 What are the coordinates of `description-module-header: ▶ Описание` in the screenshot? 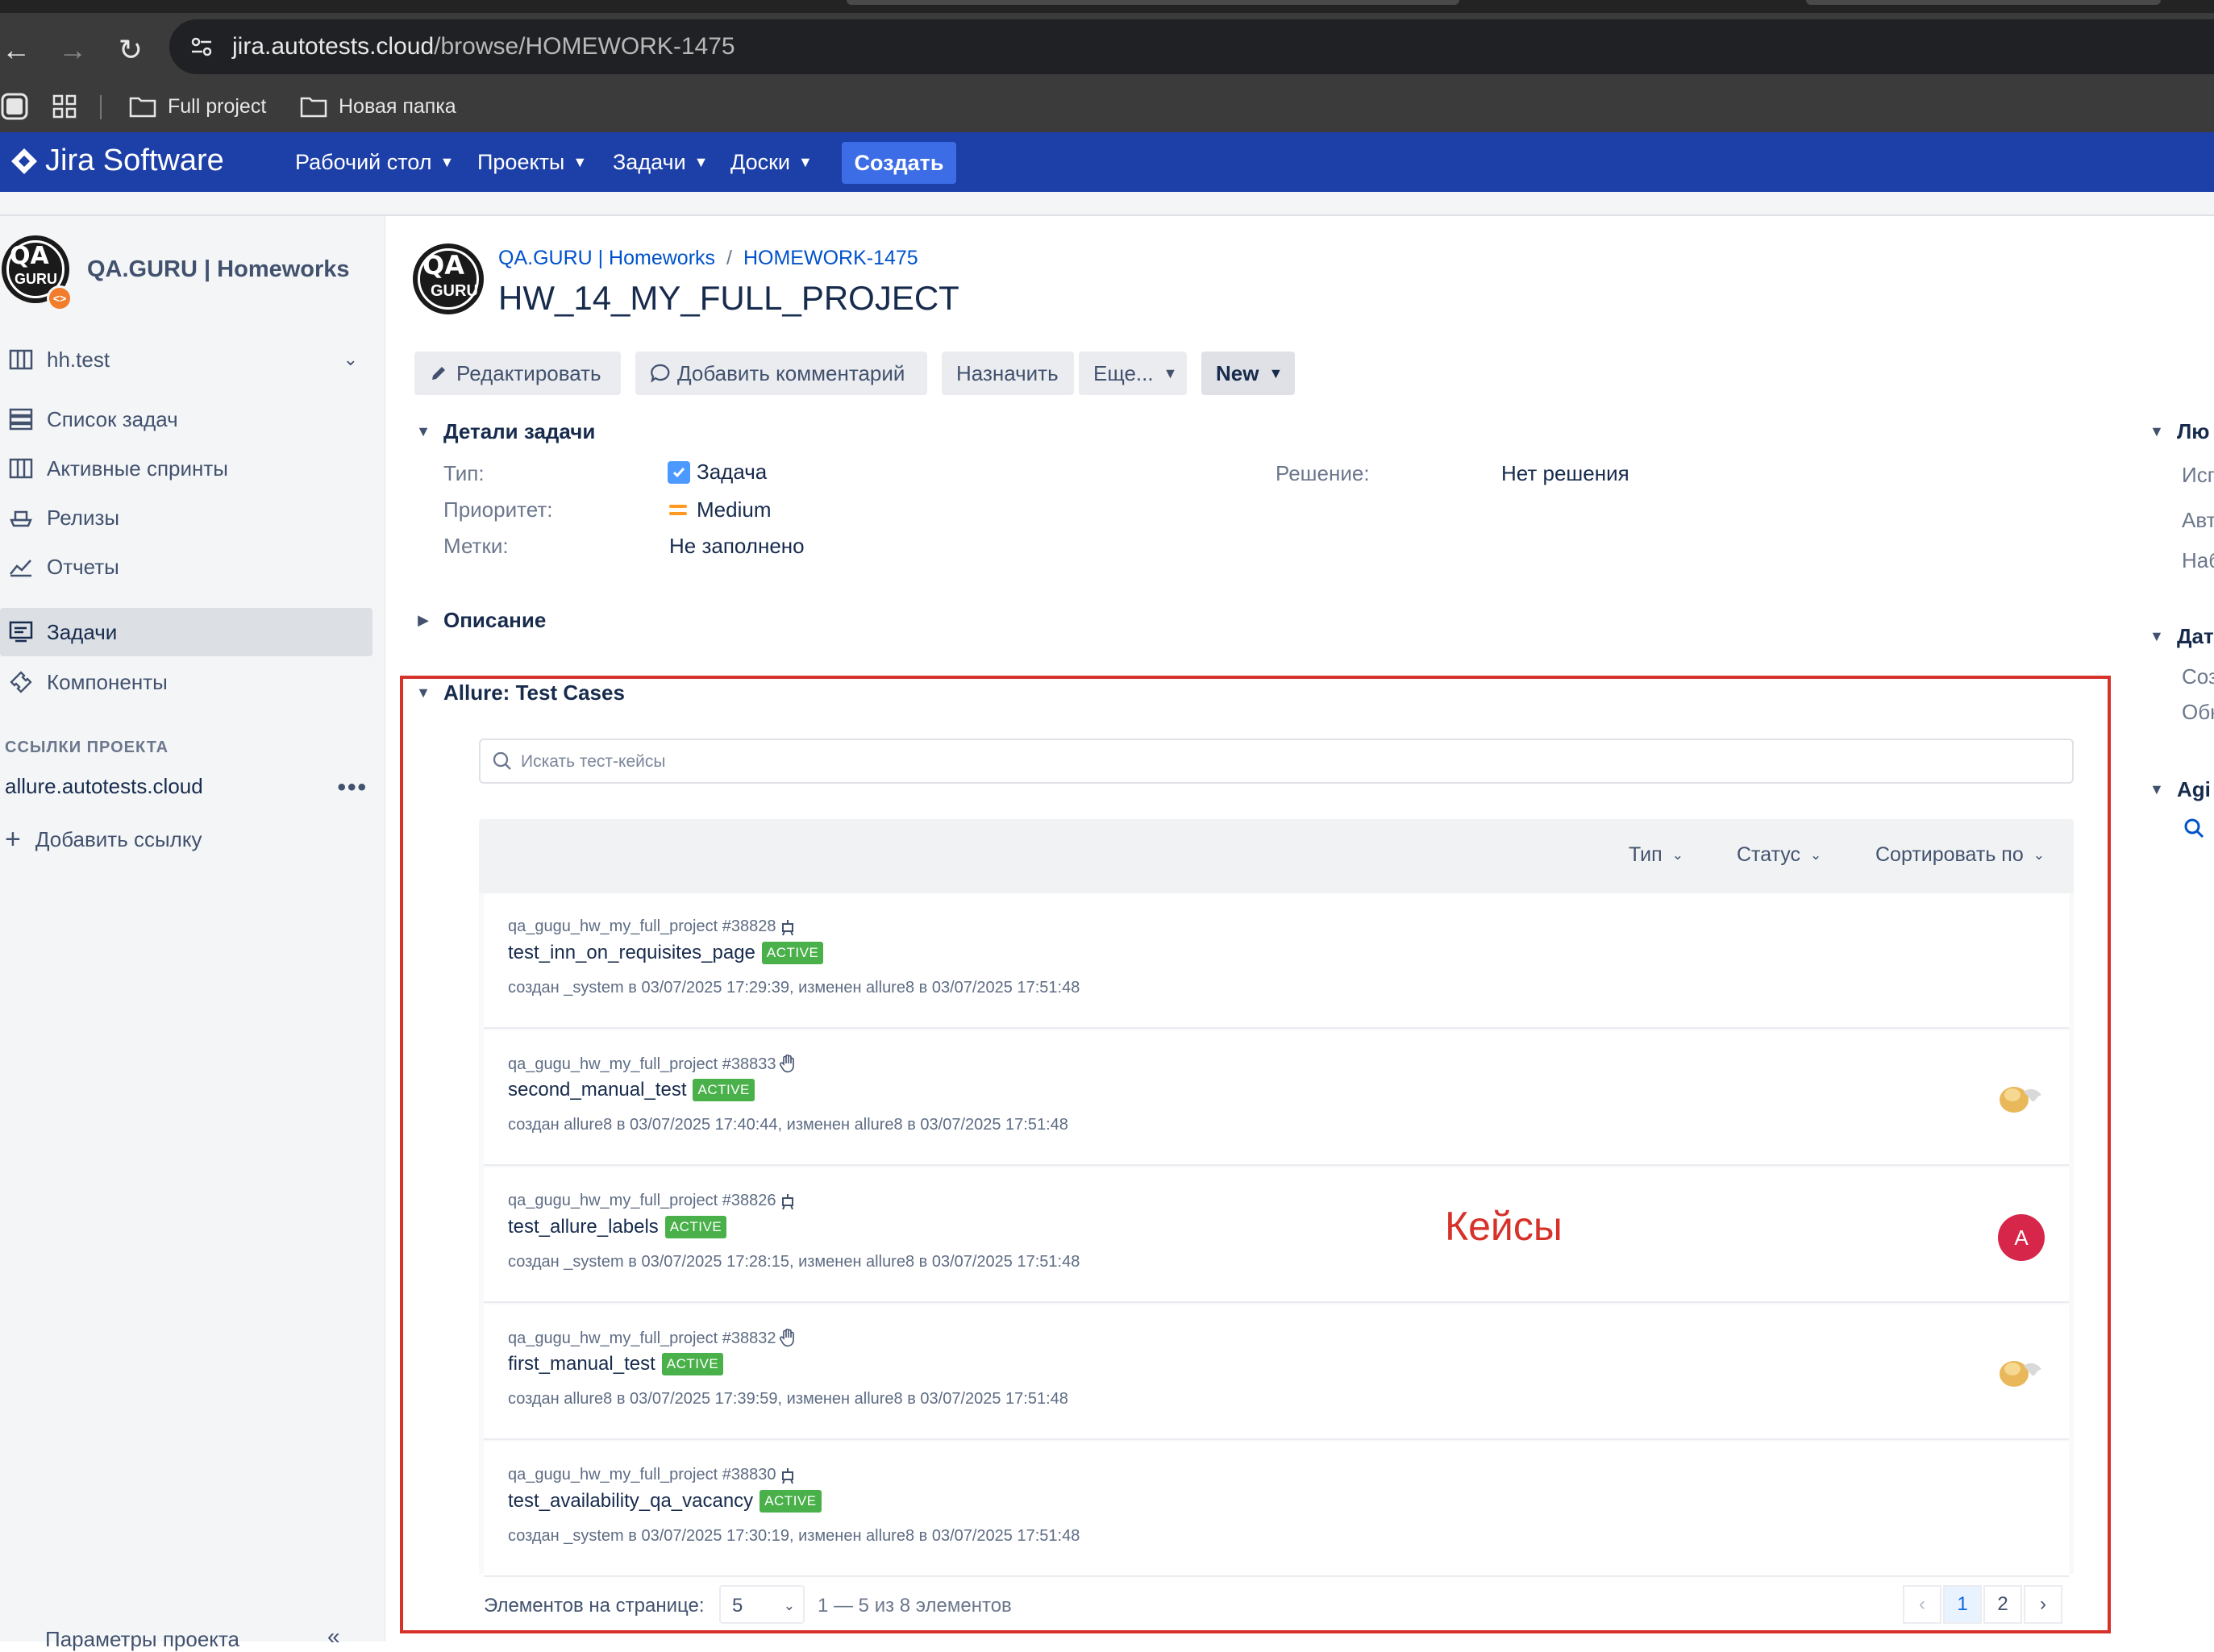 It's located at (479, 620).